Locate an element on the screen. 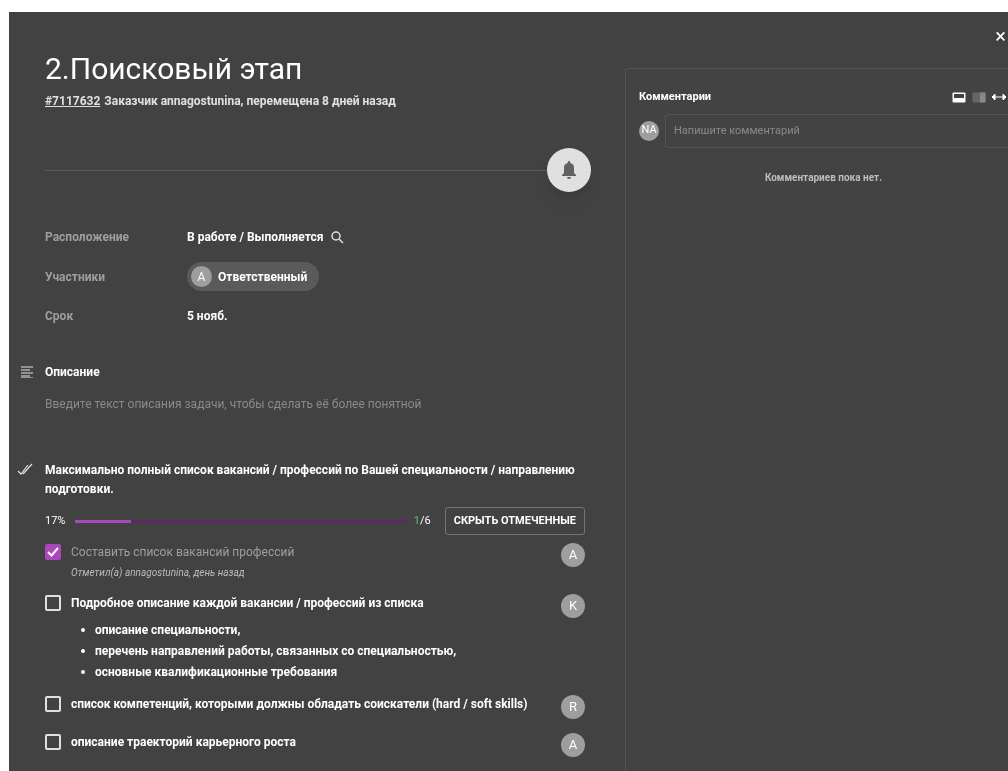  checklist-icon is located at coordinates (25, 469).